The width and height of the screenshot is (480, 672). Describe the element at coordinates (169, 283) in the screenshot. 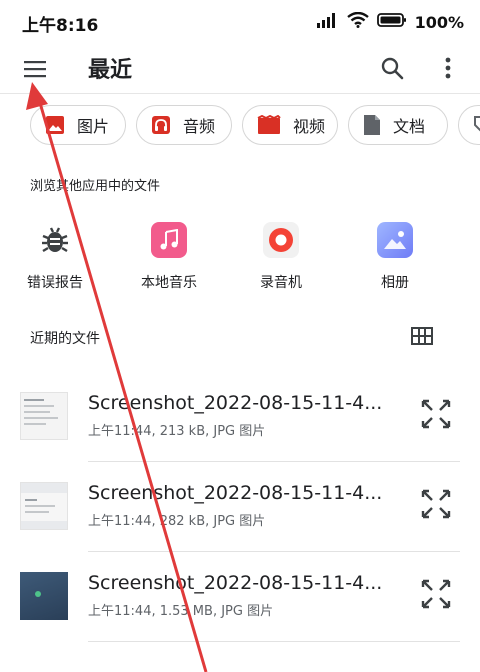

I see `app-label: 本地音乐` at that location.